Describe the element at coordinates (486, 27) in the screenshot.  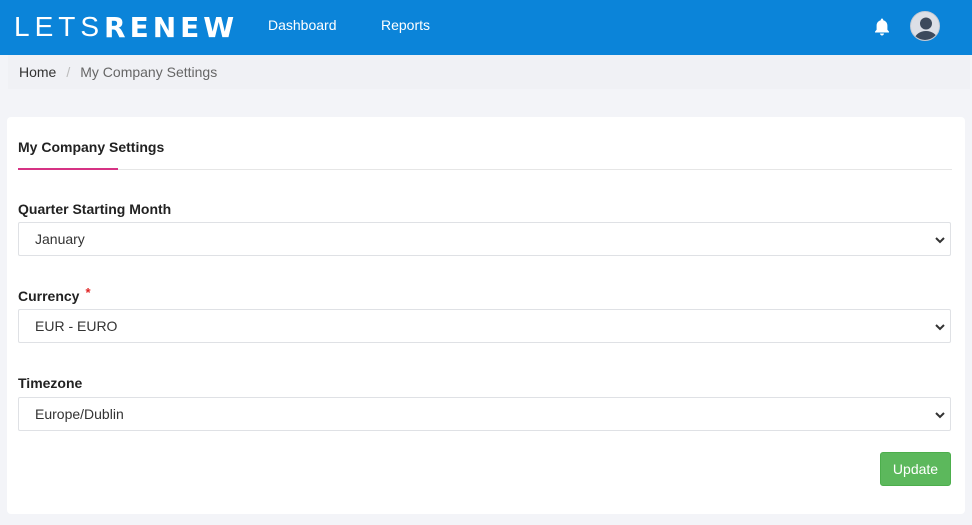
I see `top-navbar: LETS RENEW Dashboard Reports` at that location.